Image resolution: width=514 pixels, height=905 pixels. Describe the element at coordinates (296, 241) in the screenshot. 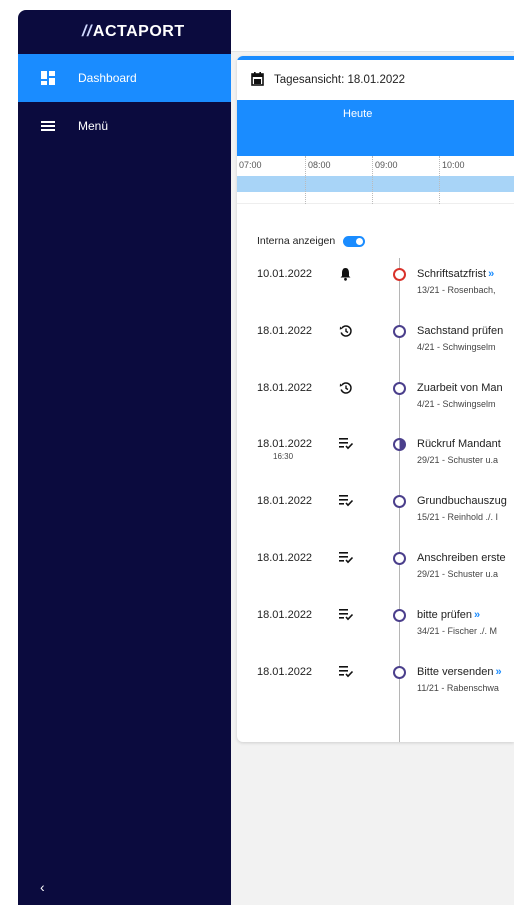

I see `interna-label: Interna anzeigen` at that location.